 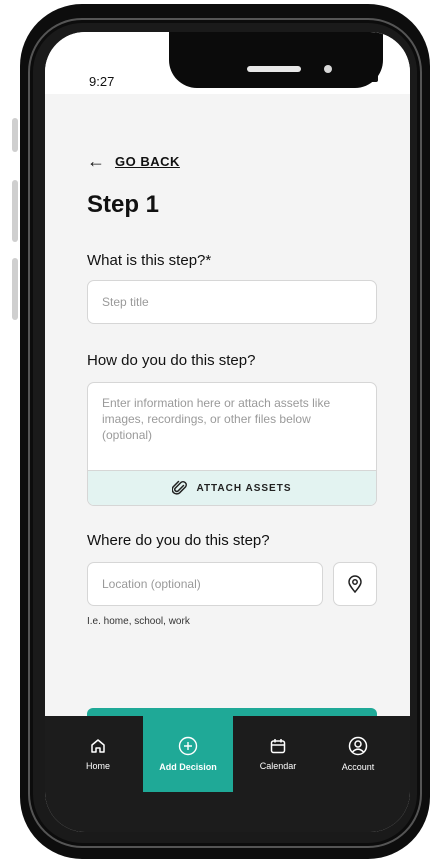 What do you see at coordinates (358, 767) in the screenshot?
I see `tab-account-label: Account` at bounding box center [358, 767].